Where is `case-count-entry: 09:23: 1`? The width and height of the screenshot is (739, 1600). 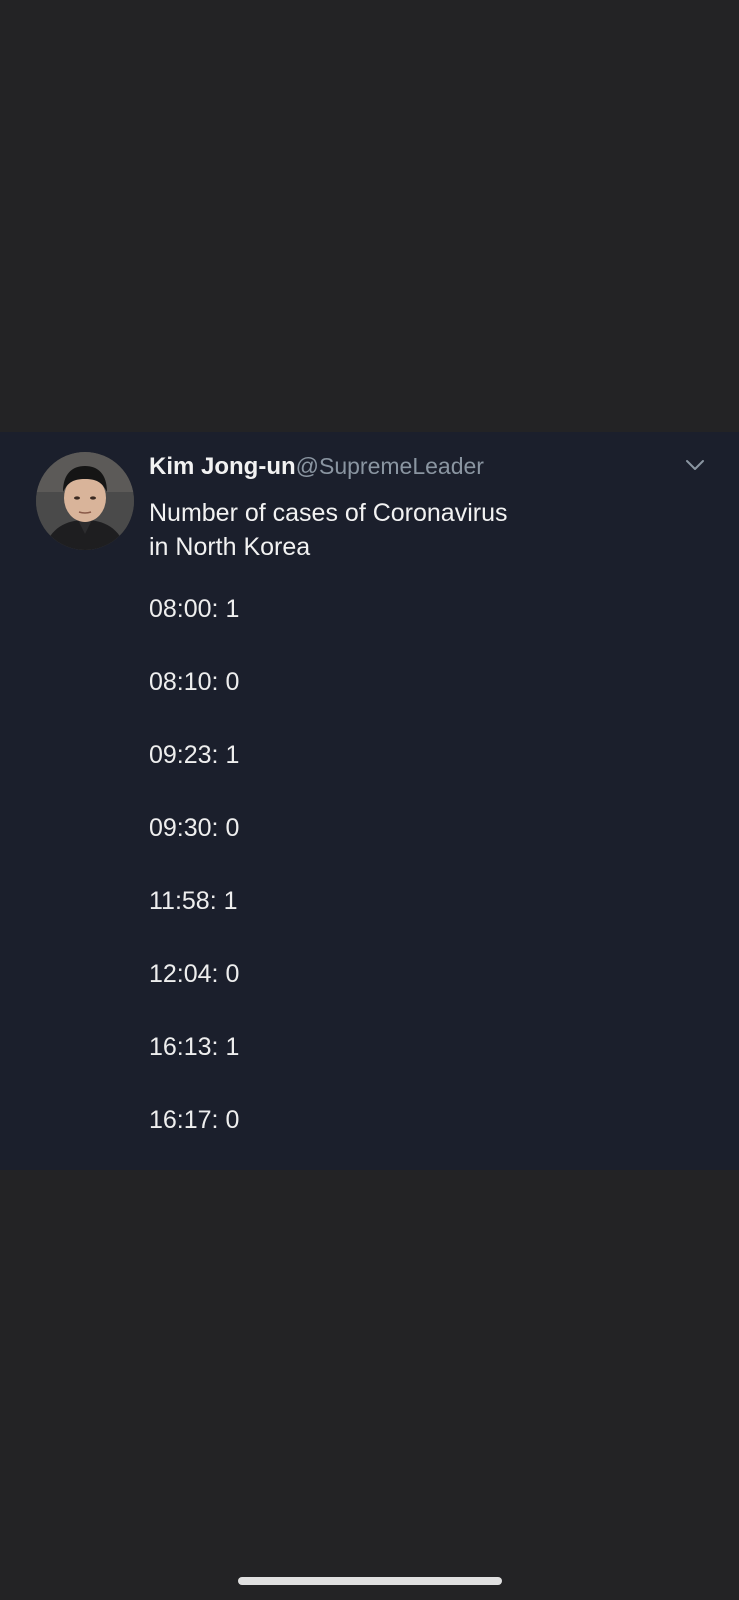
case-count-entry: 09:23: 1 is located at coordinates (194, 755).